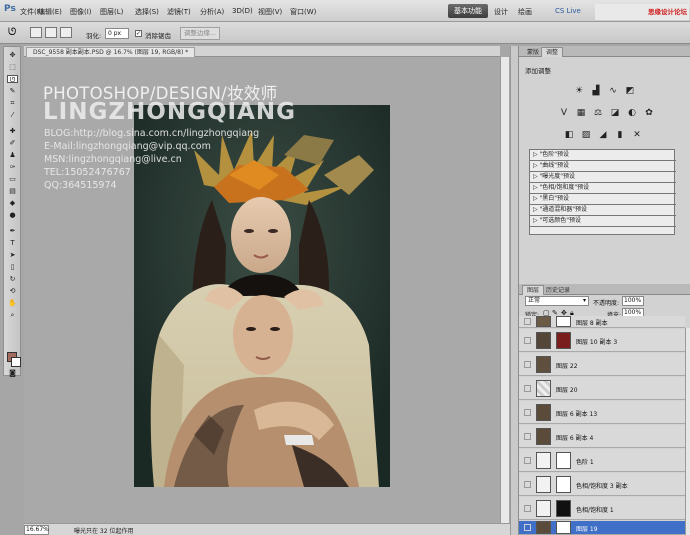 The width and height of the screenshot is (690, 535). Describe the element at coordinates (36, 530) in the screenshot. I see `zoom-level-field: 16.67%` at that location.